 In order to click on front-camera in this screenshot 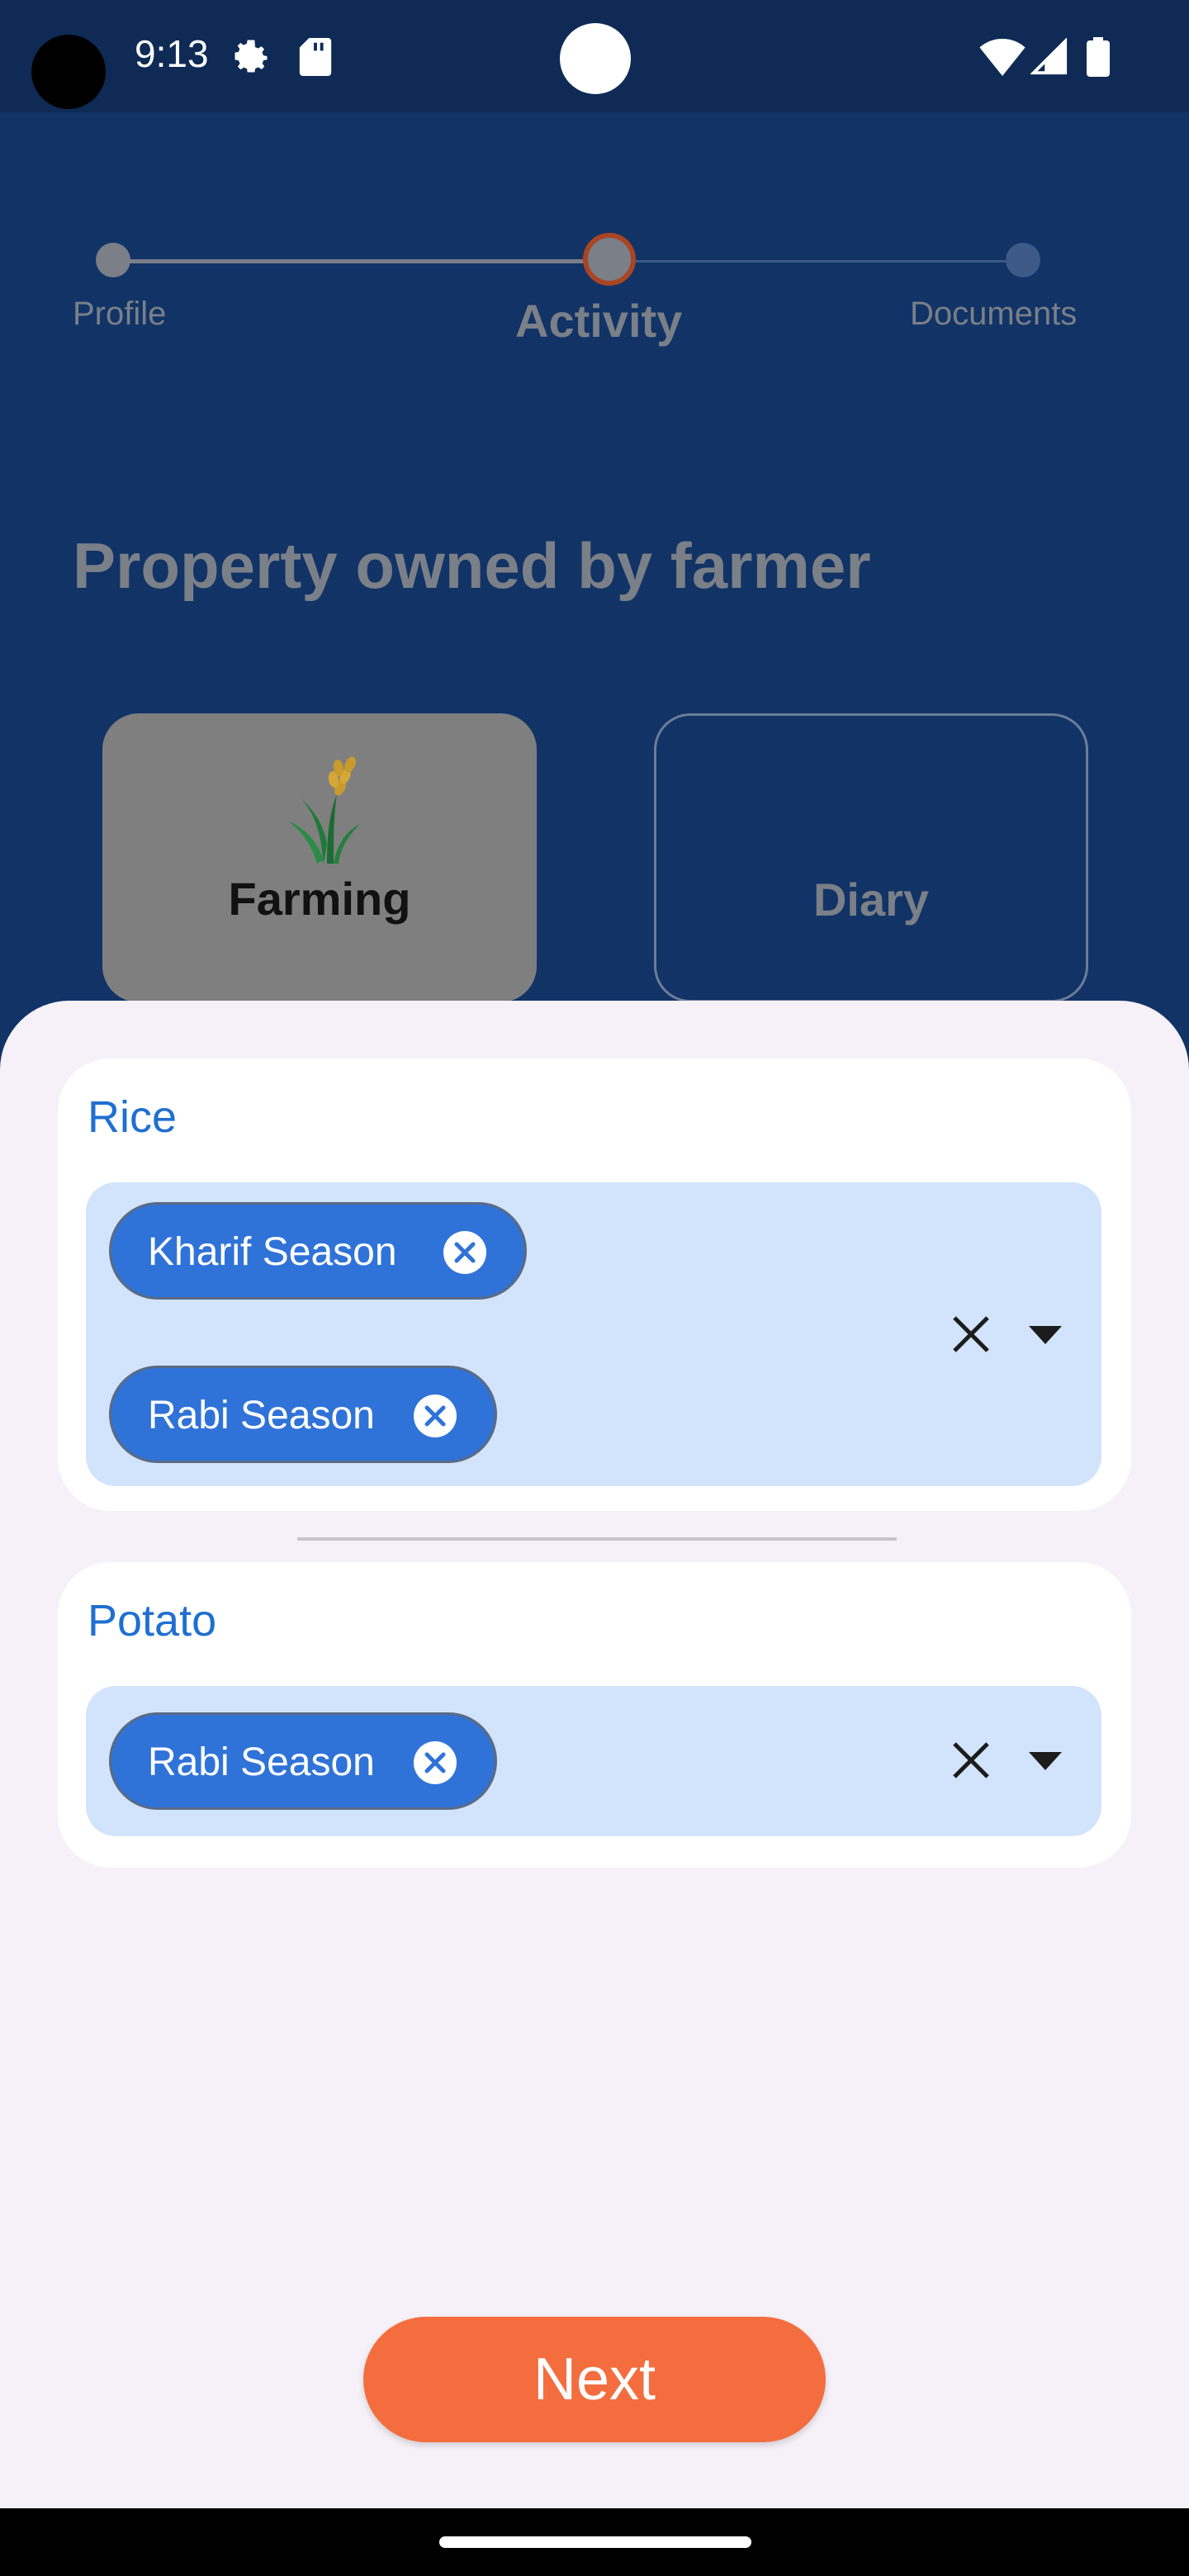, I will do `click(595, 58)`.